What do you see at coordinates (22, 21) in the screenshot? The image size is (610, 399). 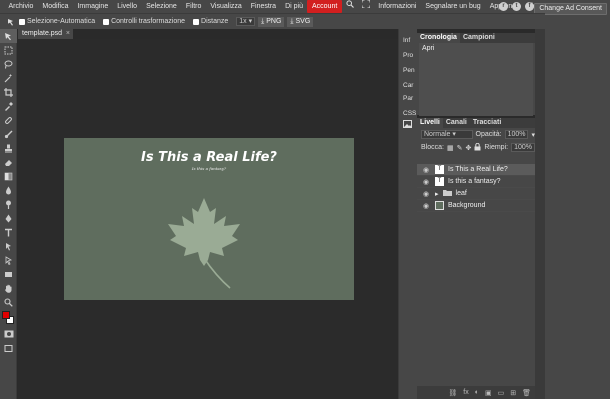 I see `auto-select-checkbox` at bounding box center [22, 21].